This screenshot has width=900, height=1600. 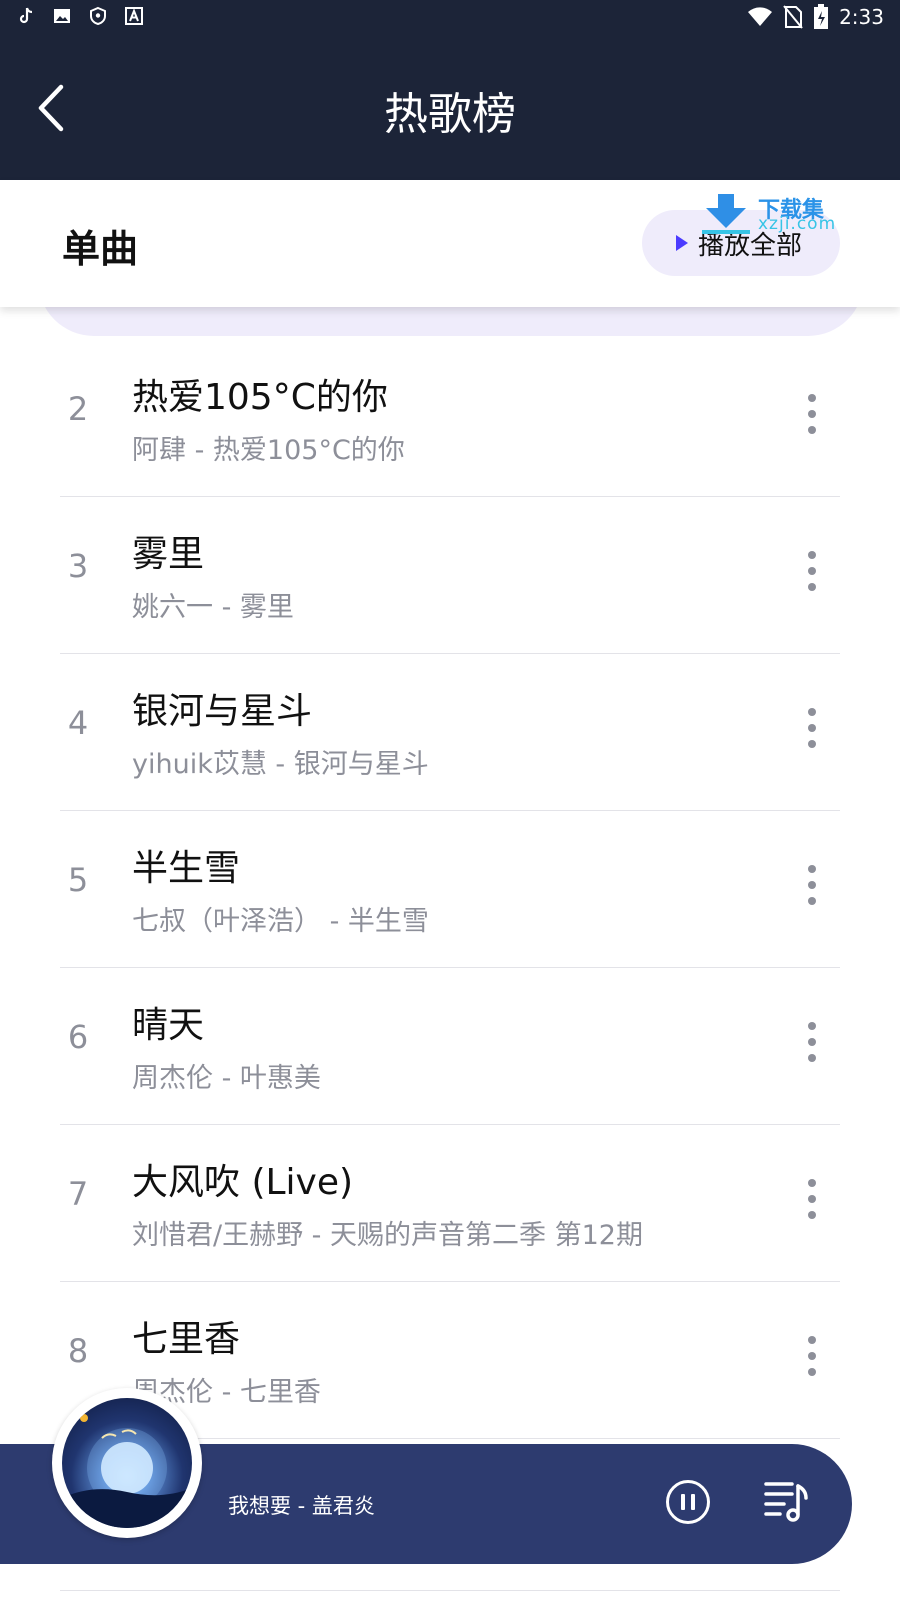 What do you see at coordinates (26, 15) in the screenshot?
I see `tiktok-icon` at bounding box center [26, 15].